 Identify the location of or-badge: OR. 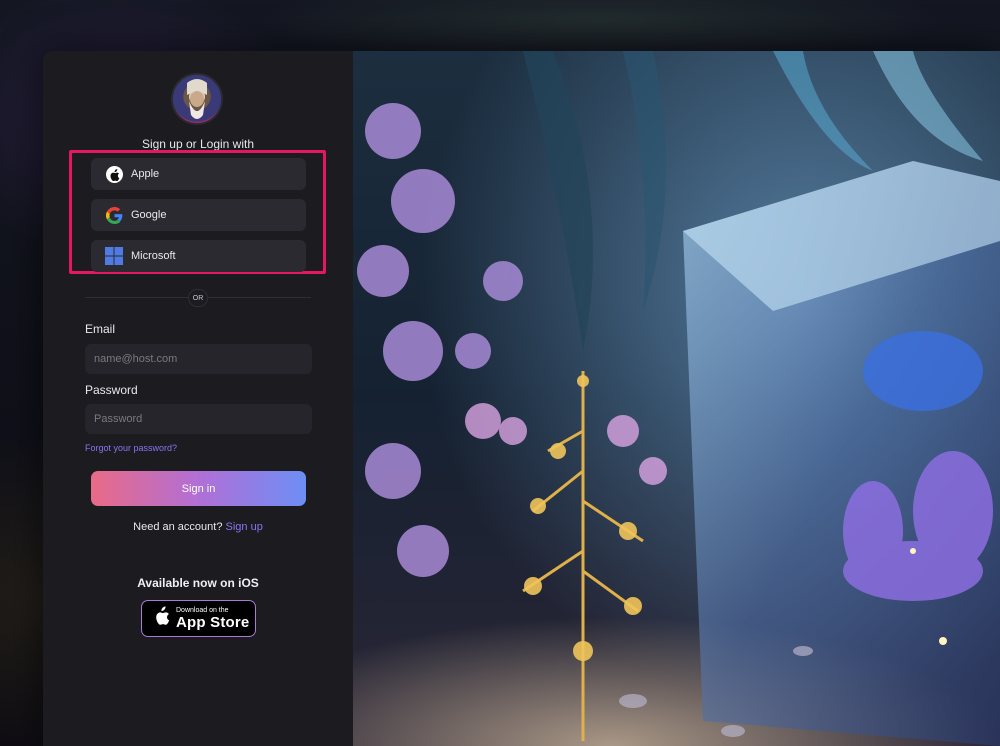
(198, 298).